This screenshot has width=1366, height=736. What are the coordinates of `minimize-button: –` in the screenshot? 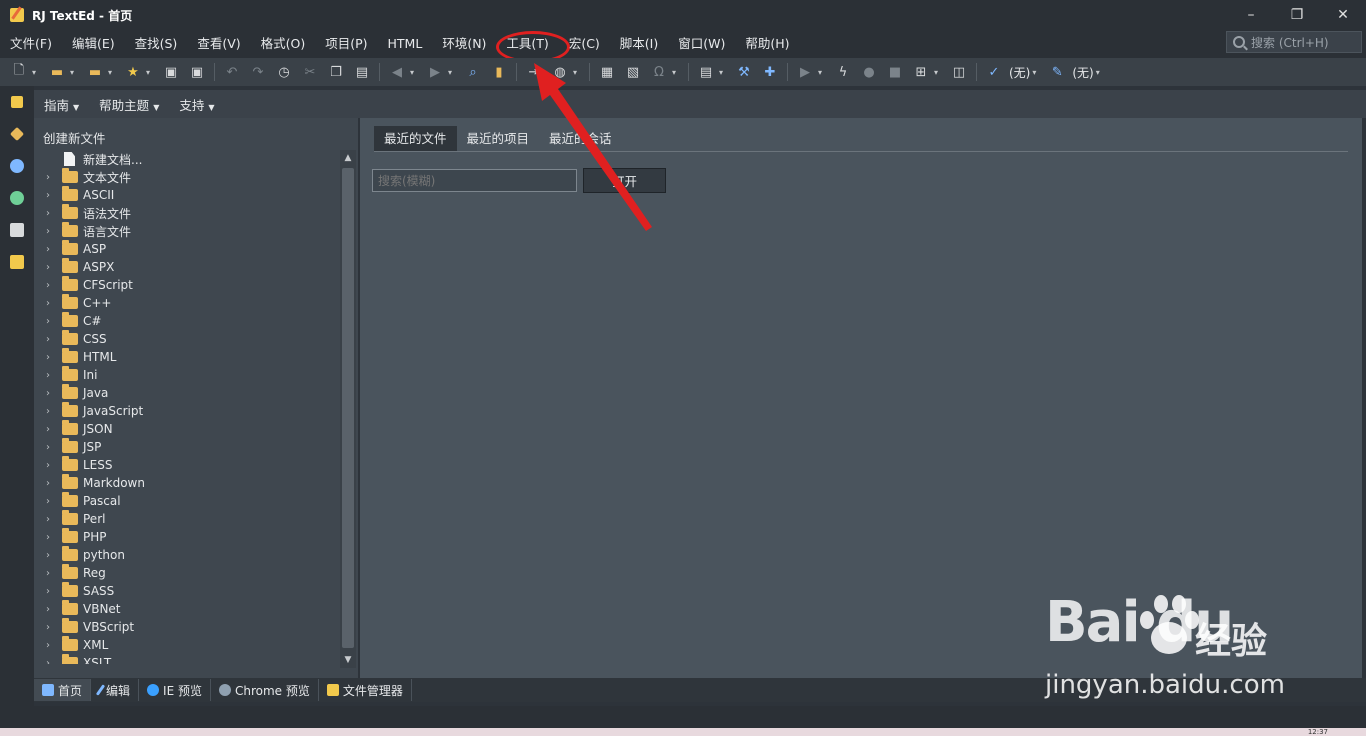 It's located at (1251, 15).